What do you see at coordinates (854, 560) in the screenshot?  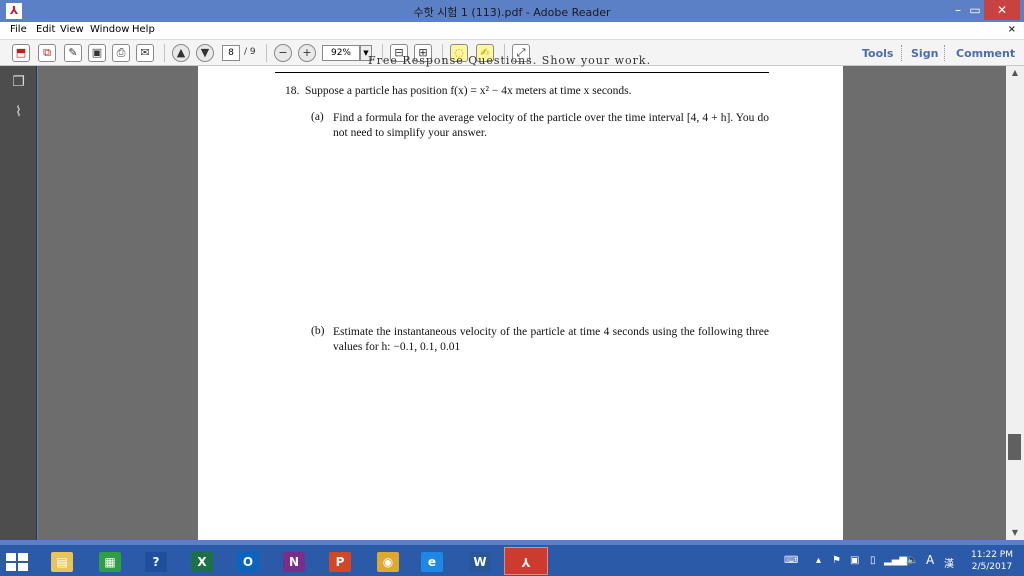 I see `tray-app-icon: ▣` at bounding box center [854, 560].